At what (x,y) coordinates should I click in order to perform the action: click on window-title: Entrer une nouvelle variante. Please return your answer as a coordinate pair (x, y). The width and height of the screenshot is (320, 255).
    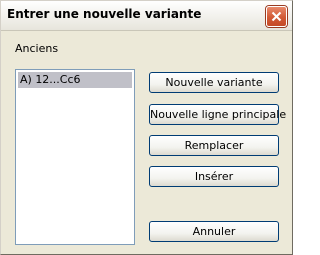
    Looking at the image, I should click on (104, 14).